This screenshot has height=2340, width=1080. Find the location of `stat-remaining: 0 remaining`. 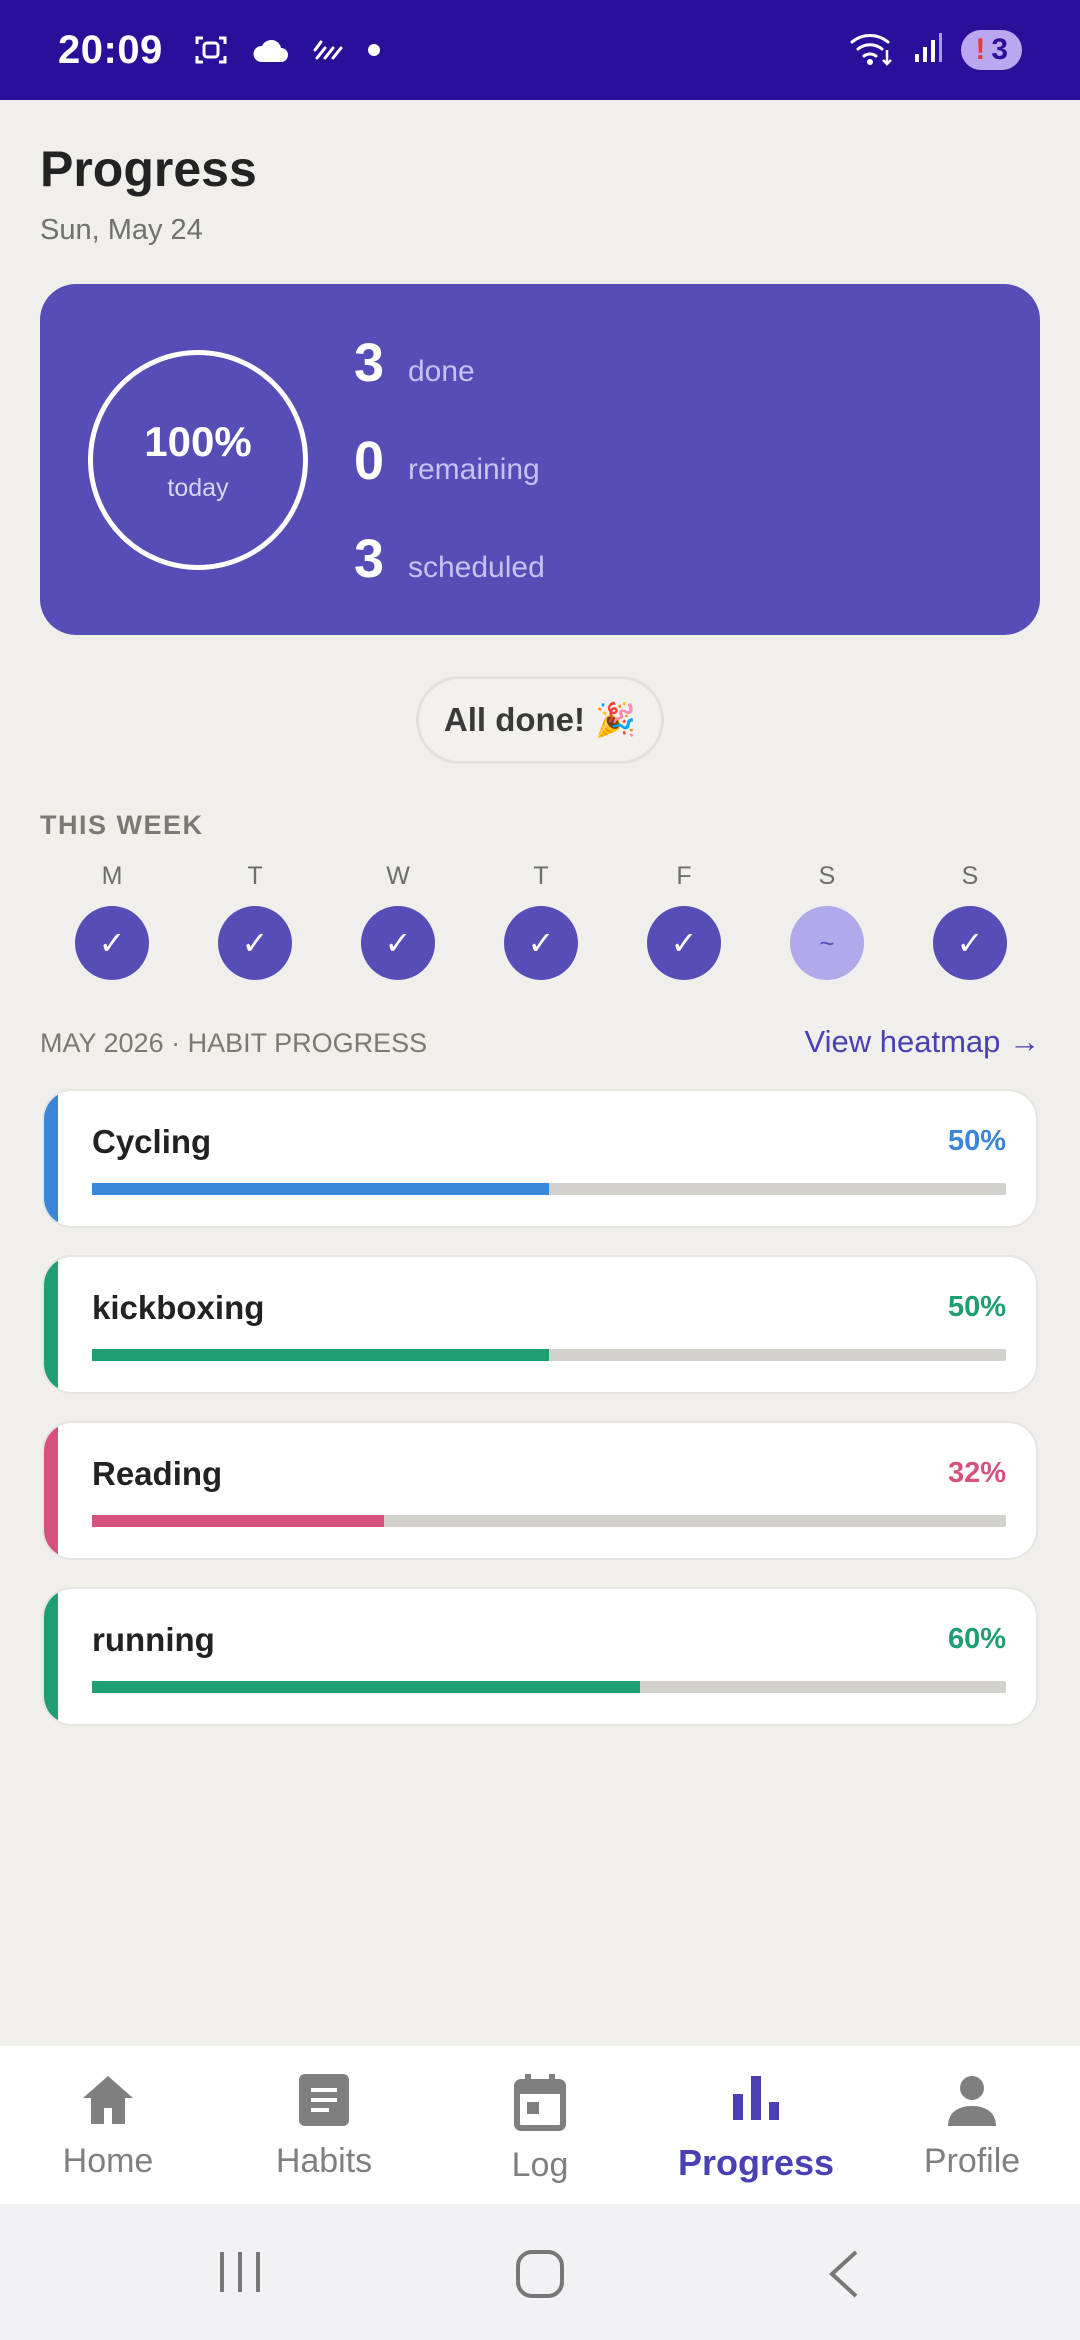

stat-remaining: 0 remaining is located at coordinates (447, 461).